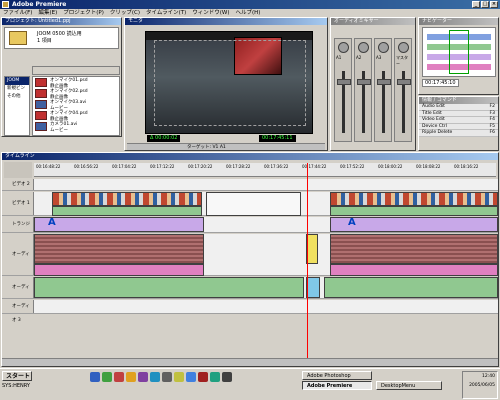 This screenshot has width=500, height=400. I want to click on channel-label: A3, so click(379, 57).